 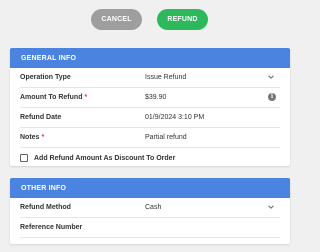 I want to click on reference-number-label: Reference Number, so click(x=51, y=227).